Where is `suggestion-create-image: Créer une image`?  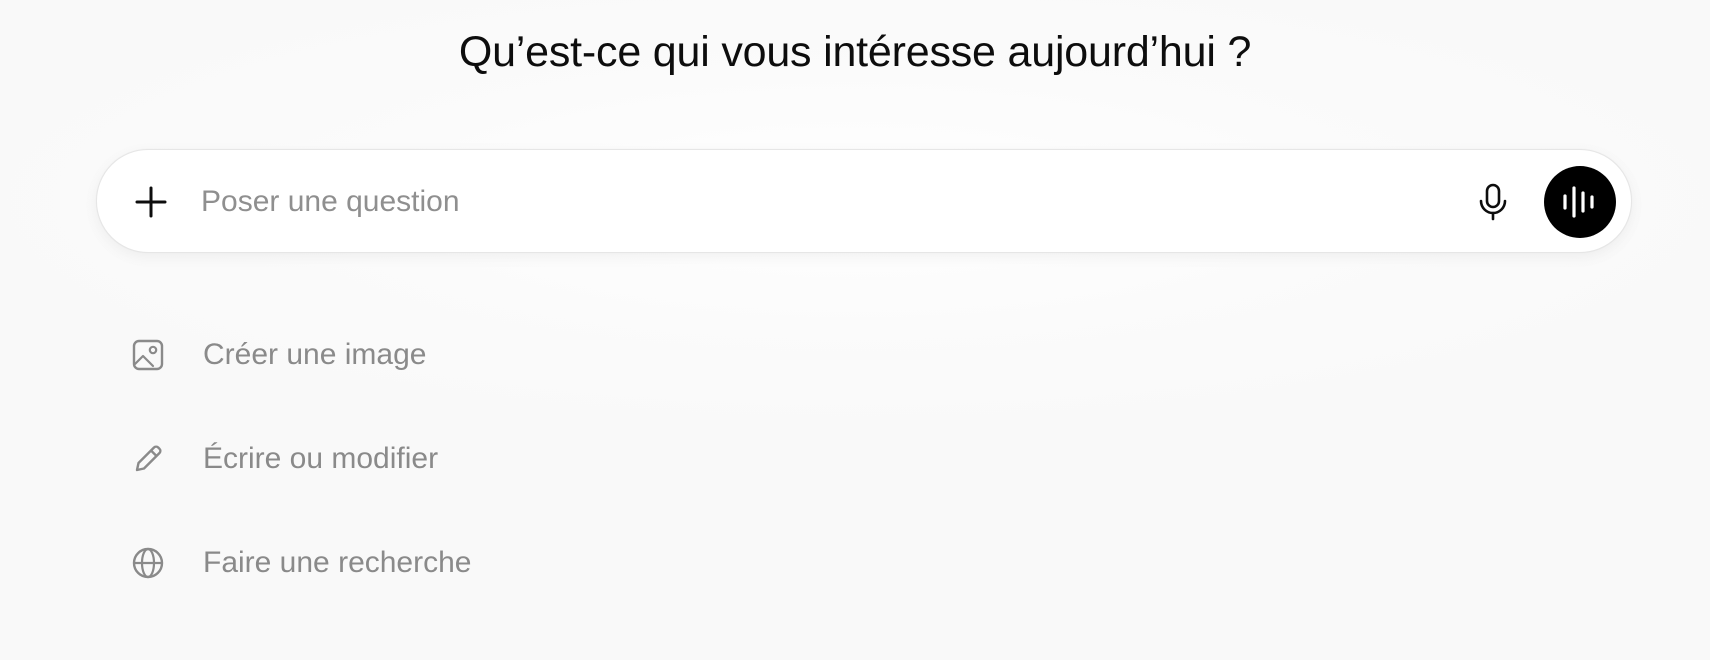 suggestion-create-image: Créer une image is located at coordinates (430, 355).